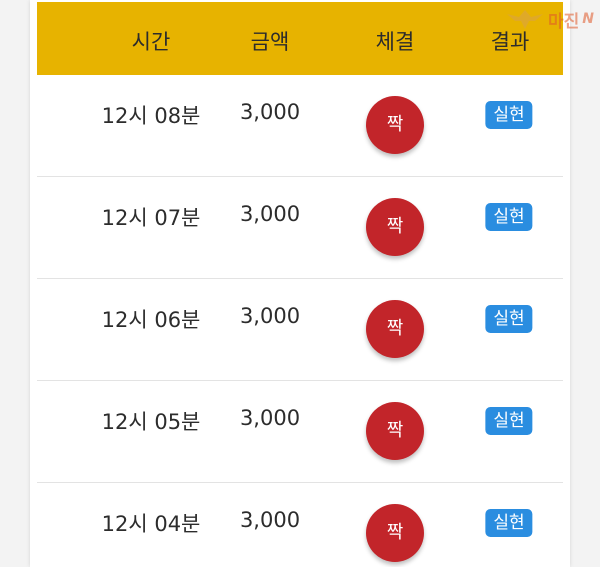 This screenshot has height=567, width=600. I want to click on header-time: 시간, so click(151, 42).